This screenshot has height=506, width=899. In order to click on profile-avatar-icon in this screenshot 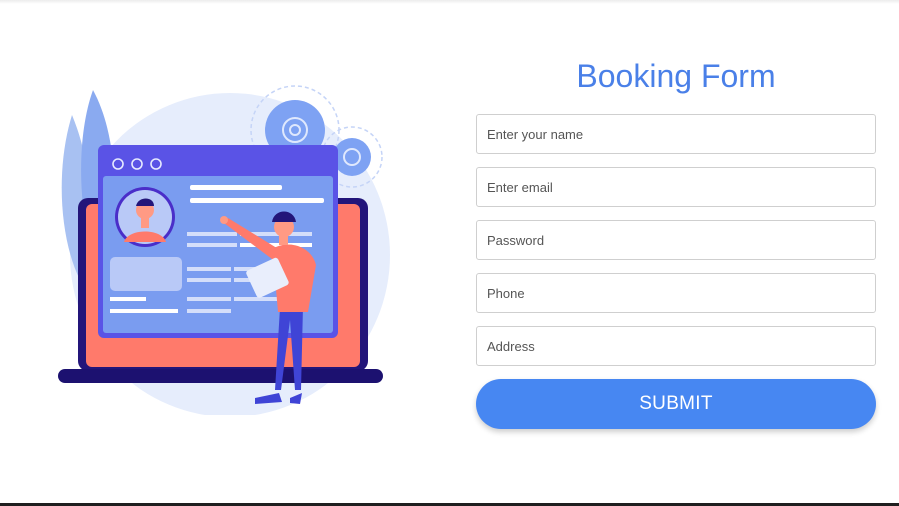, I will do `click(145, 217)`.